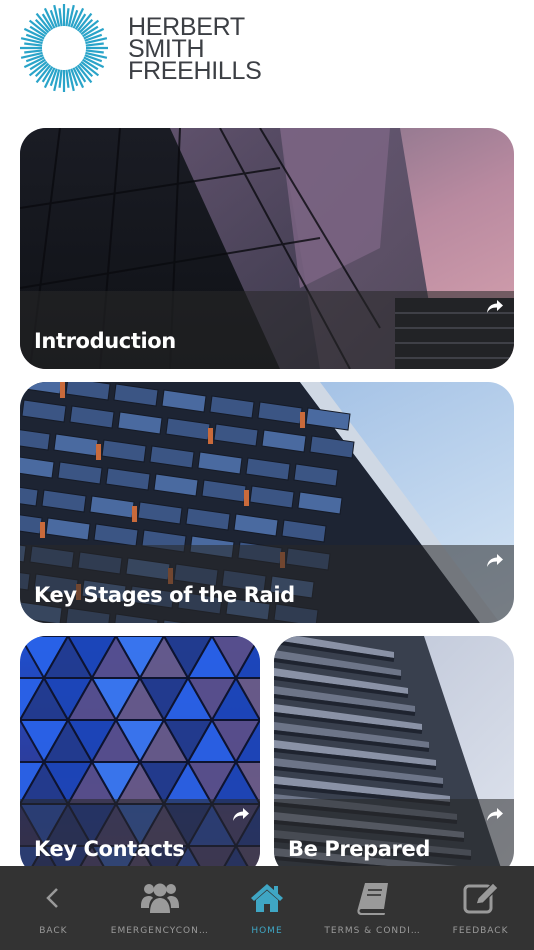  Describe the element at coordinates (267, 931) in the screenshot. I see `nav-label: HOME` at that location.